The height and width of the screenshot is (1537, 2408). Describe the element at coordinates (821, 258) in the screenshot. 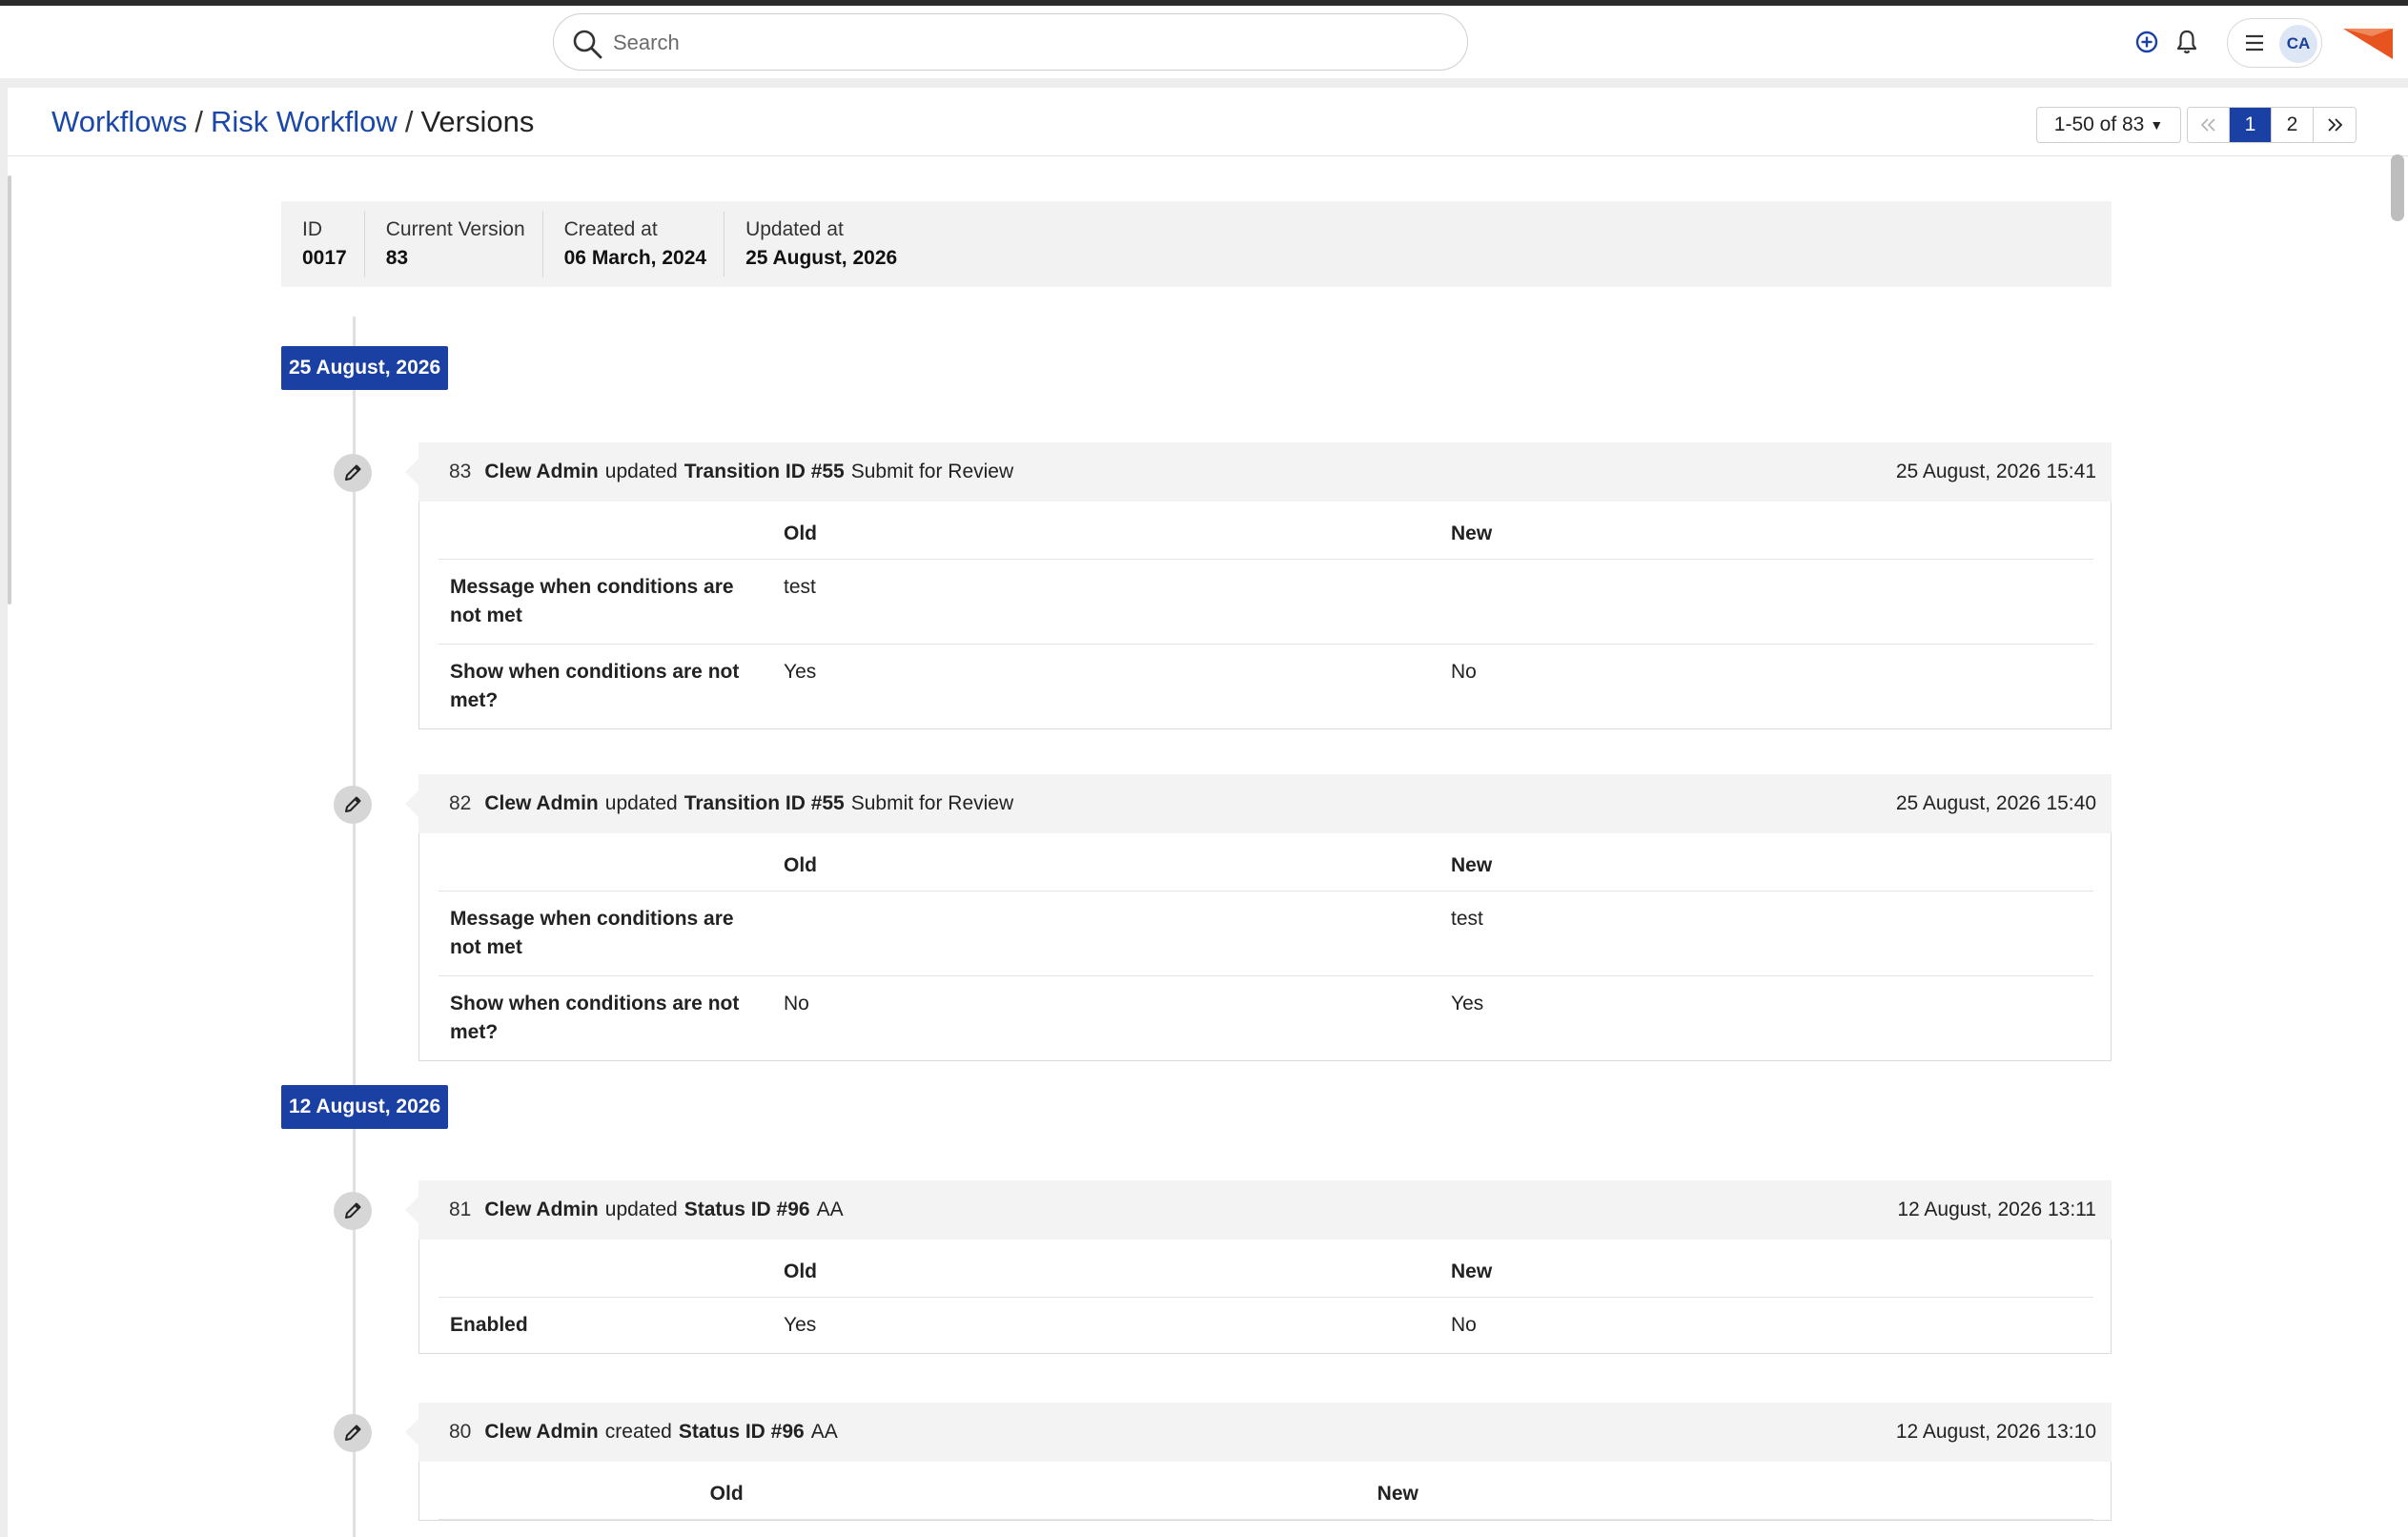

I see `summary-value: 25 August, 2026` at that location.